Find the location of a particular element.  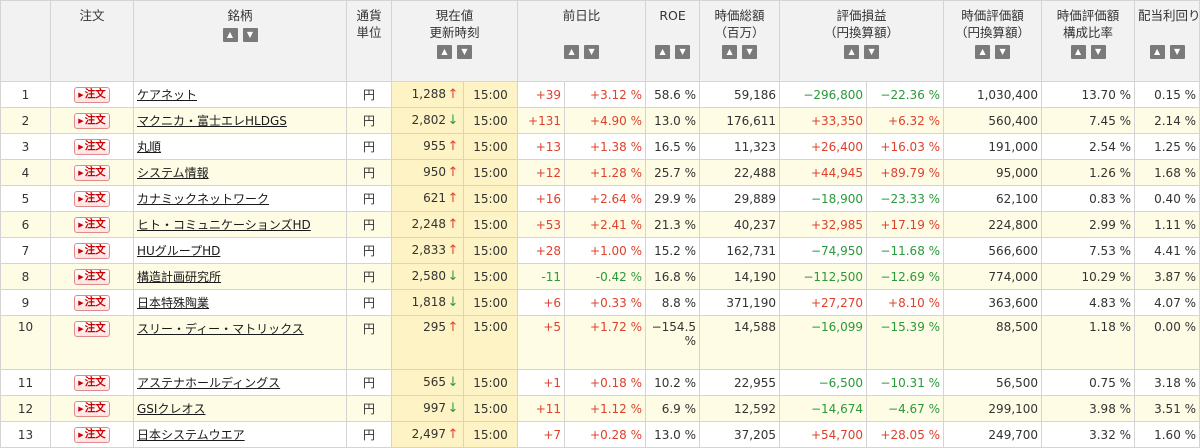

price-direction-icon: ↓ is located at coordinates (453, 408).